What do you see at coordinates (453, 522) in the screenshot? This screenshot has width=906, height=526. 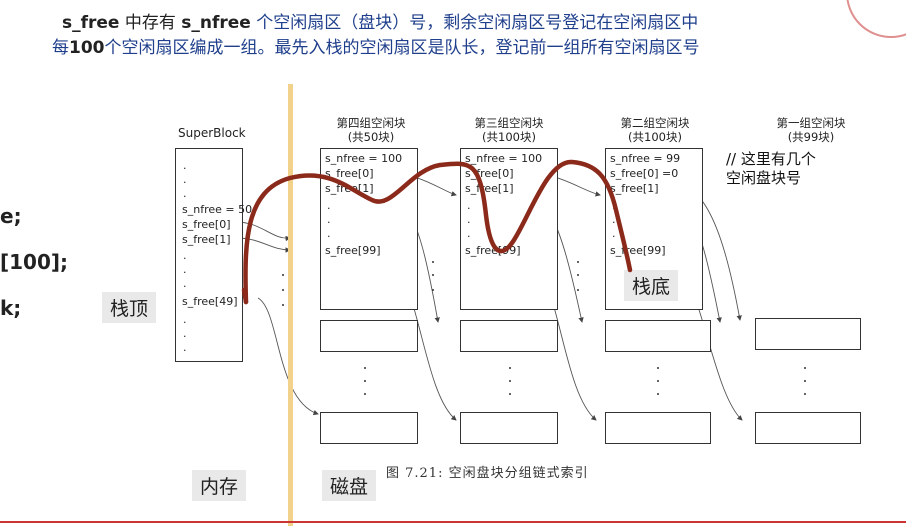 I see `bottom-rule` at bounding box center [453, 522].